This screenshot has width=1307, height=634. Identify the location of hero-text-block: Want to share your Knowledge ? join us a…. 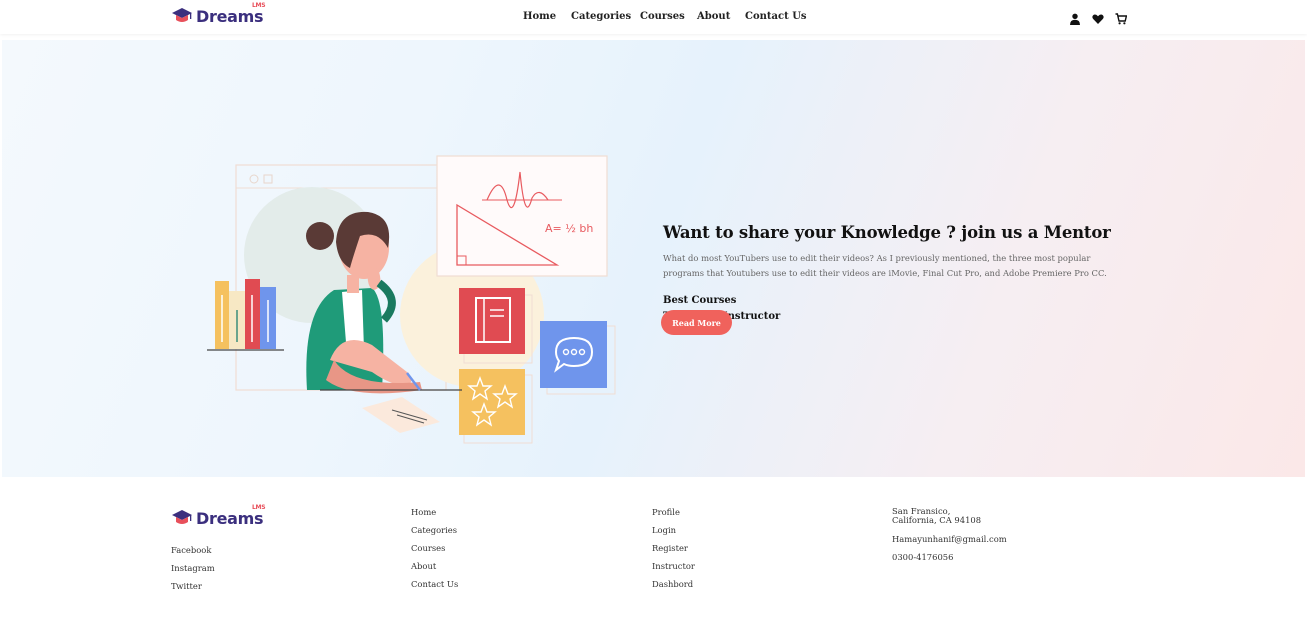
(898, 272).